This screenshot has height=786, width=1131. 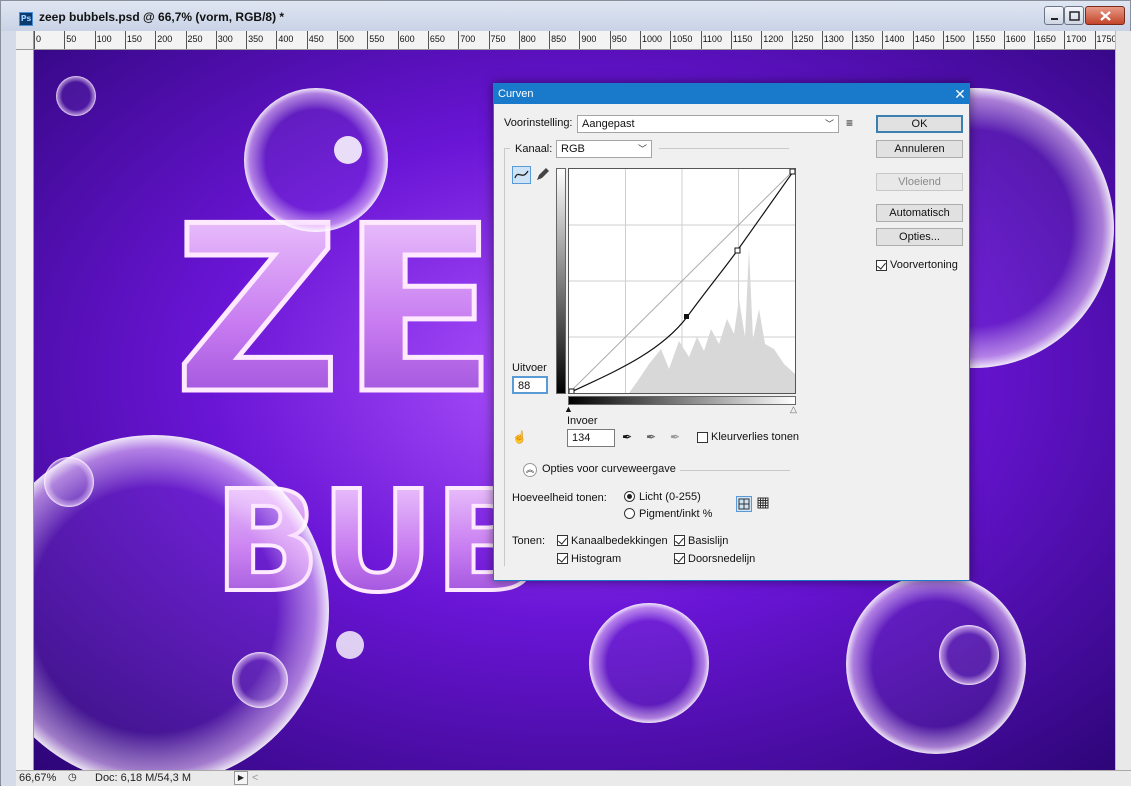 What do you see at coordinates (255, 778) in the screenshot?
I see `scroll-left-arrow-icon: <` at bounding box center [255, 778].